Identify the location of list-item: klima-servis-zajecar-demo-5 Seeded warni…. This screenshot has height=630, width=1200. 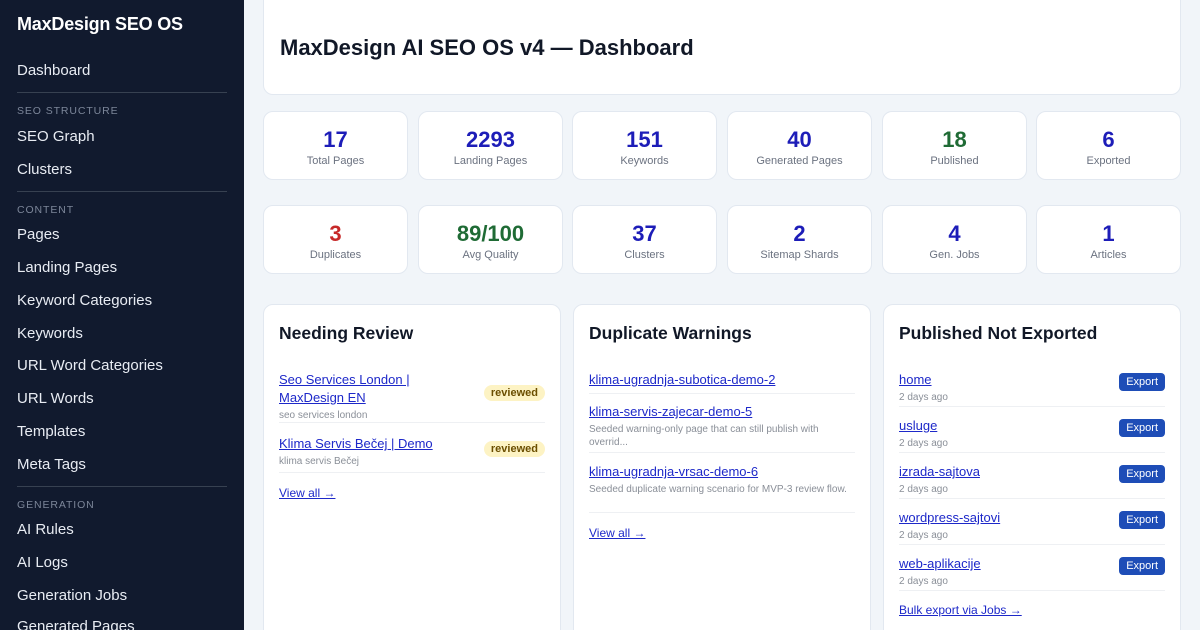
(722, 428).